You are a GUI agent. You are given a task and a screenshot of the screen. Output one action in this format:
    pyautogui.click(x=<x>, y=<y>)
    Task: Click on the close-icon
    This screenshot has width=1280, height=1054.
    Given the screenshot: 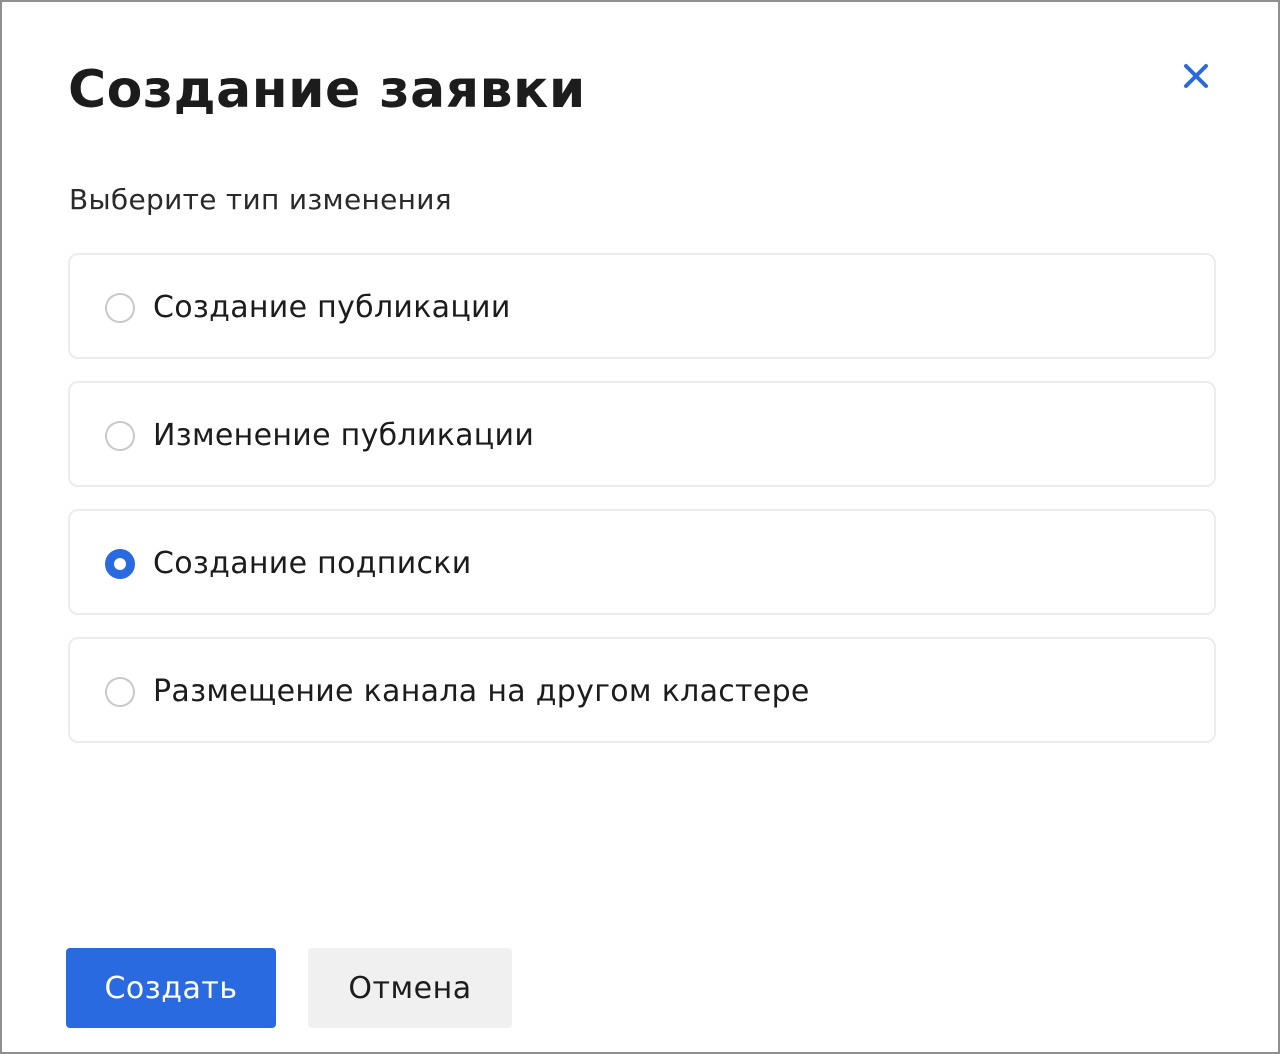 What is the action you would take?
    pyautogui.click(x=1196, y=76)
    